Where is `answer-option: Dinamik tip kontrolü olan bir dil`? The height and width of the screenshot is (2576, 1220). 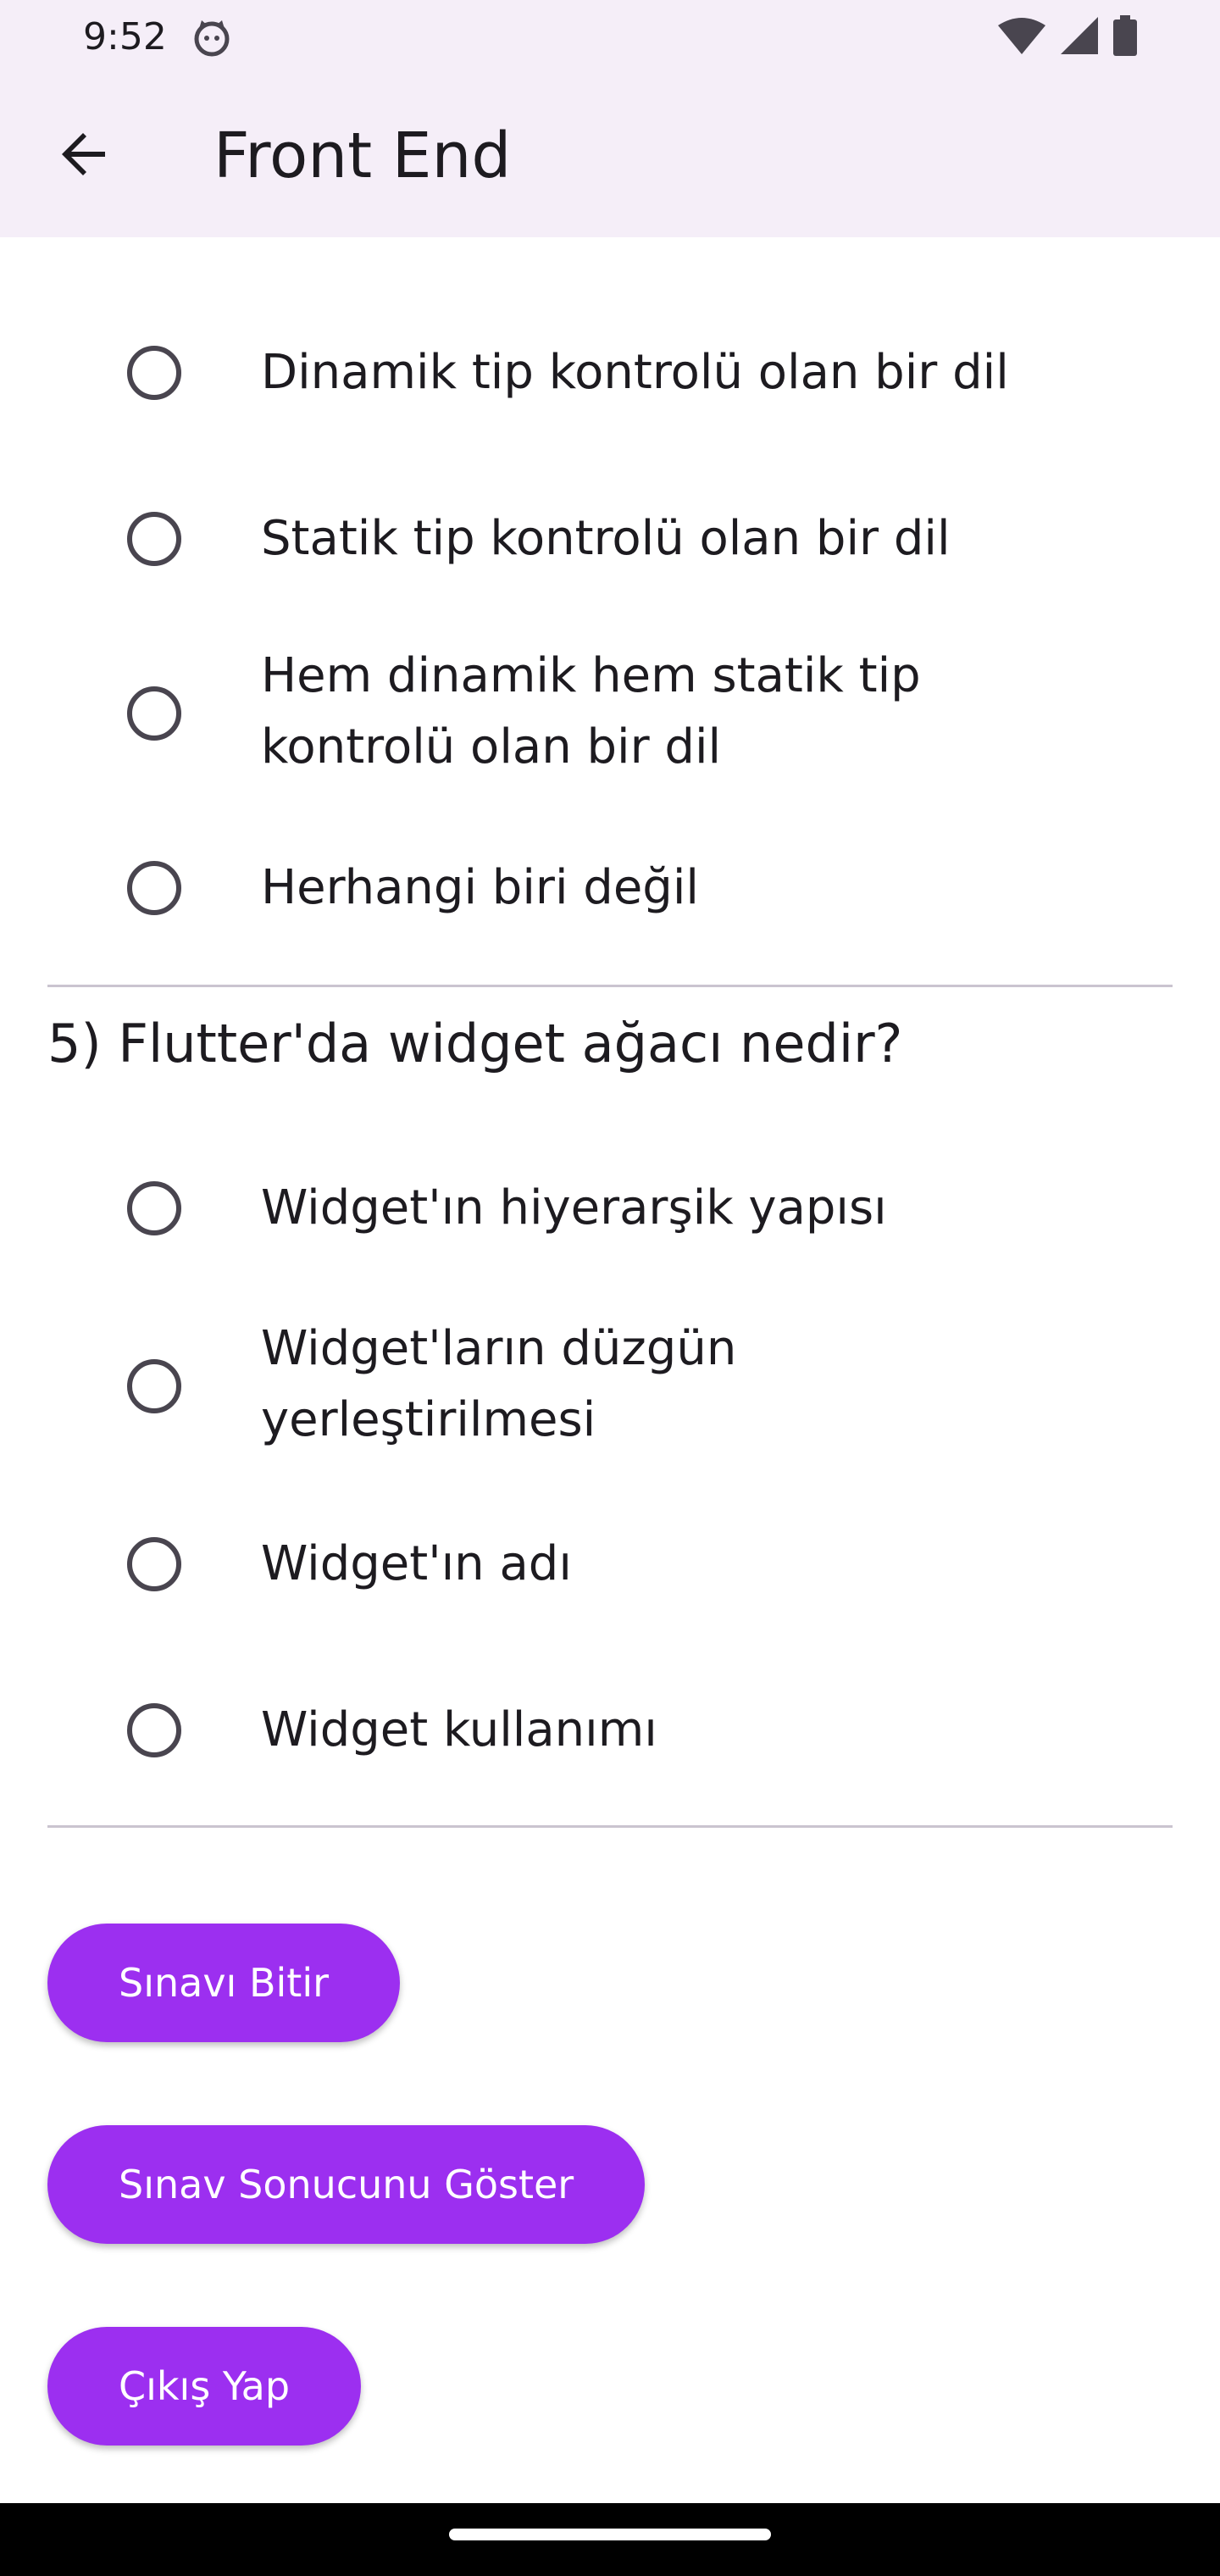 answer-option: Dinamik tip kontrolü olan bir dil is located at coordinates (610, 373).